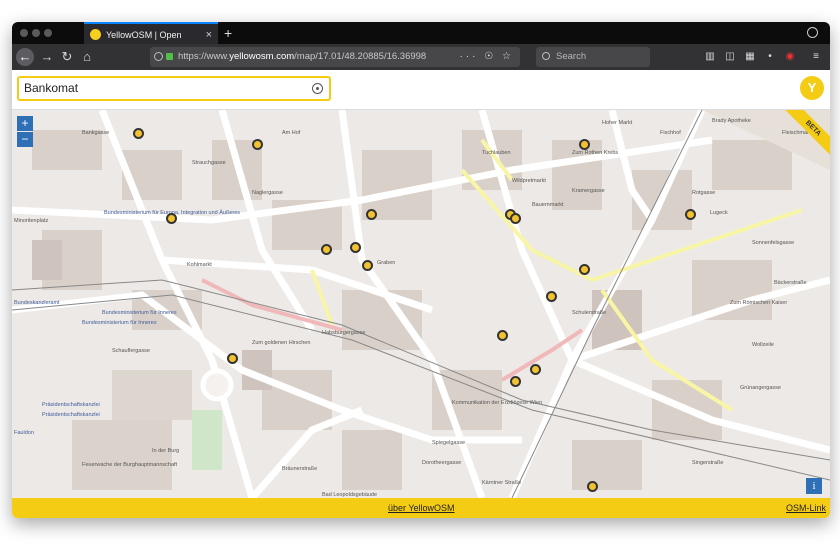 This screenshot has width=840, height=560. Describe the element at coordinates (617, 123) in the screenshot. I see `map-label: Hoher Markt` at that location.